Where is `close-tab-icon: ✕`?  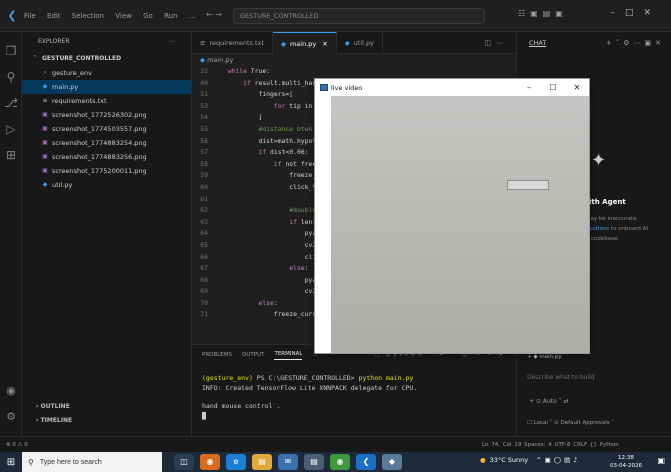 close-tab-icon: ✕ is located at coordinates (324, 44).